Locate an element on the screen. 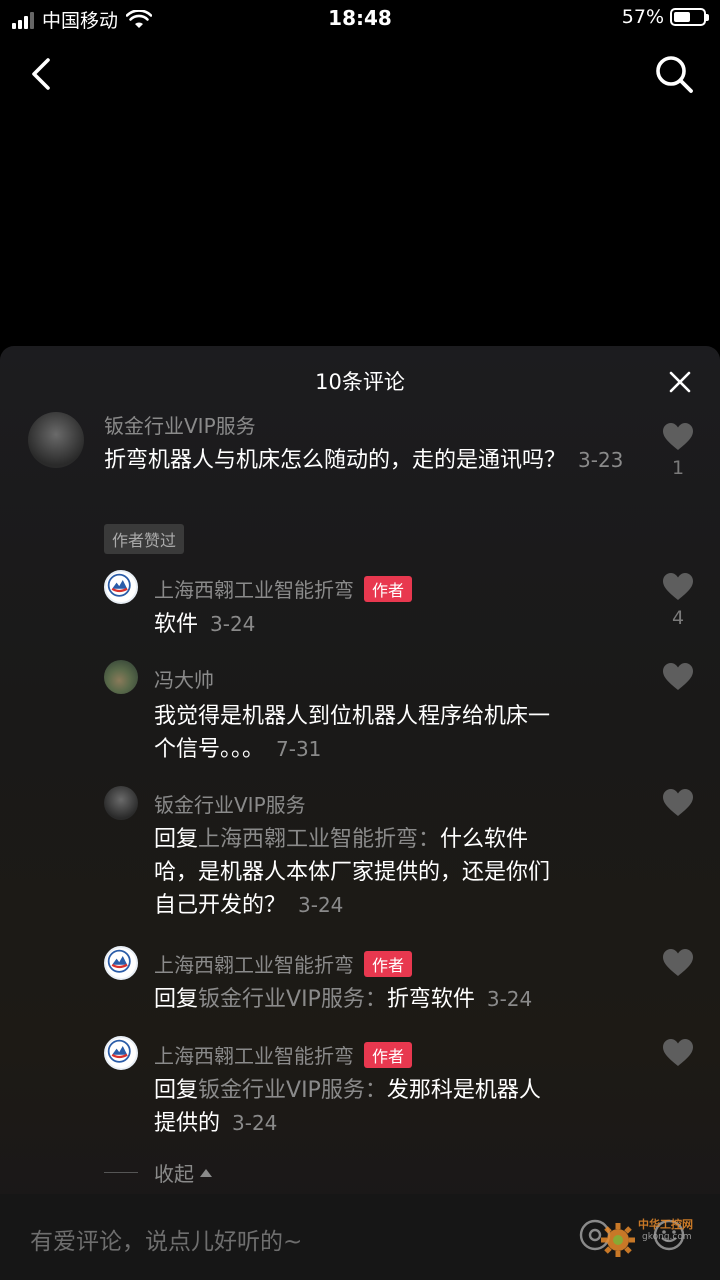 The width and height of the screenshot is (720, 1280). reply-text: 我觉得是机器人到位机器人程序给机床一 个信号。。。 7-31 is located at coordinates (352, 733).